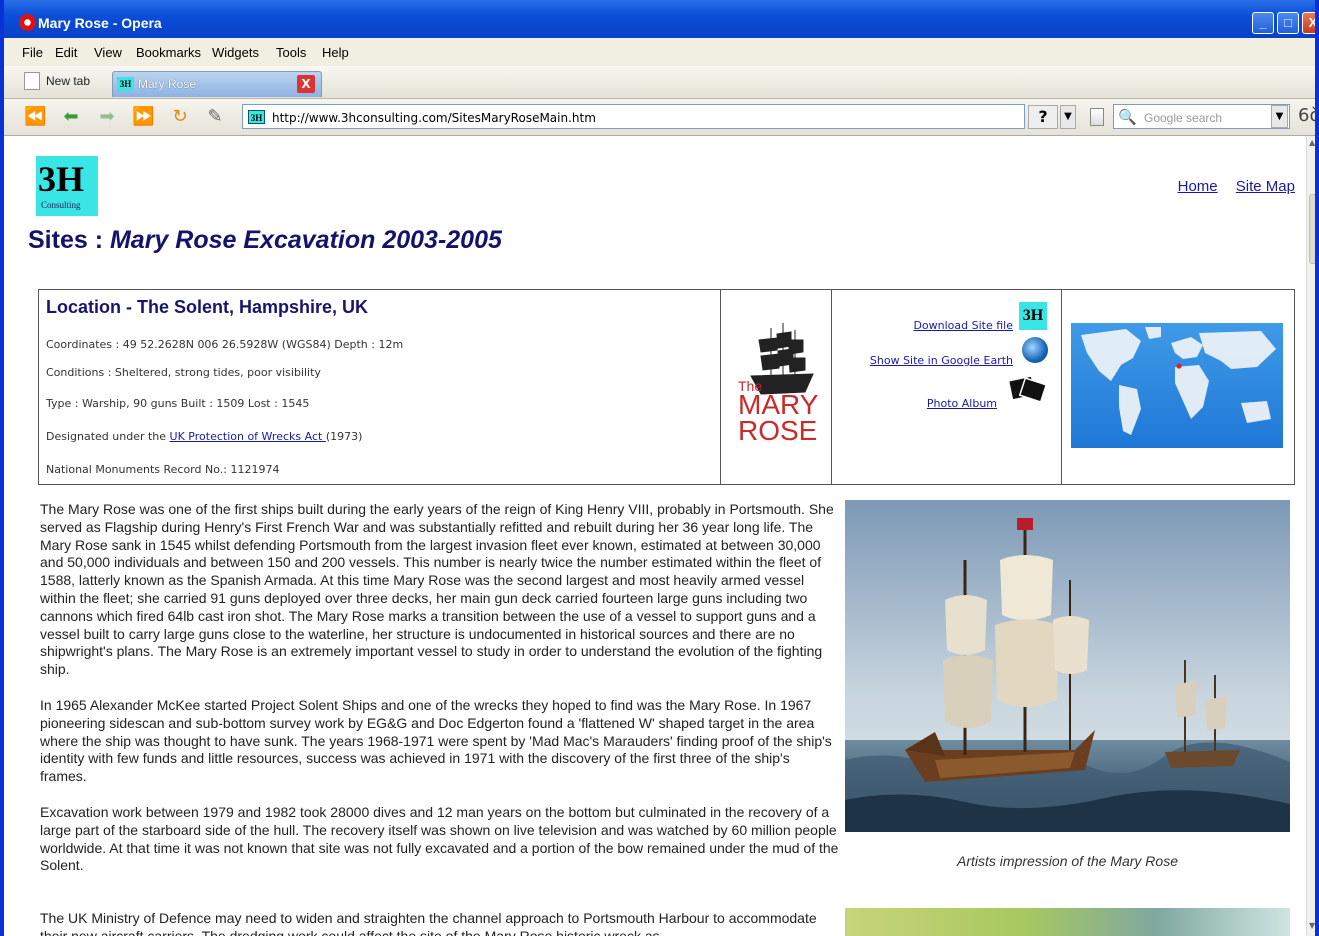 Image resolution: width=1319 pixels, height=936 pixels. What do you see at coordinates (61, 205) in the screenshot?
I see `logo-subtext: Consulting` at bounding box center [61, 205].